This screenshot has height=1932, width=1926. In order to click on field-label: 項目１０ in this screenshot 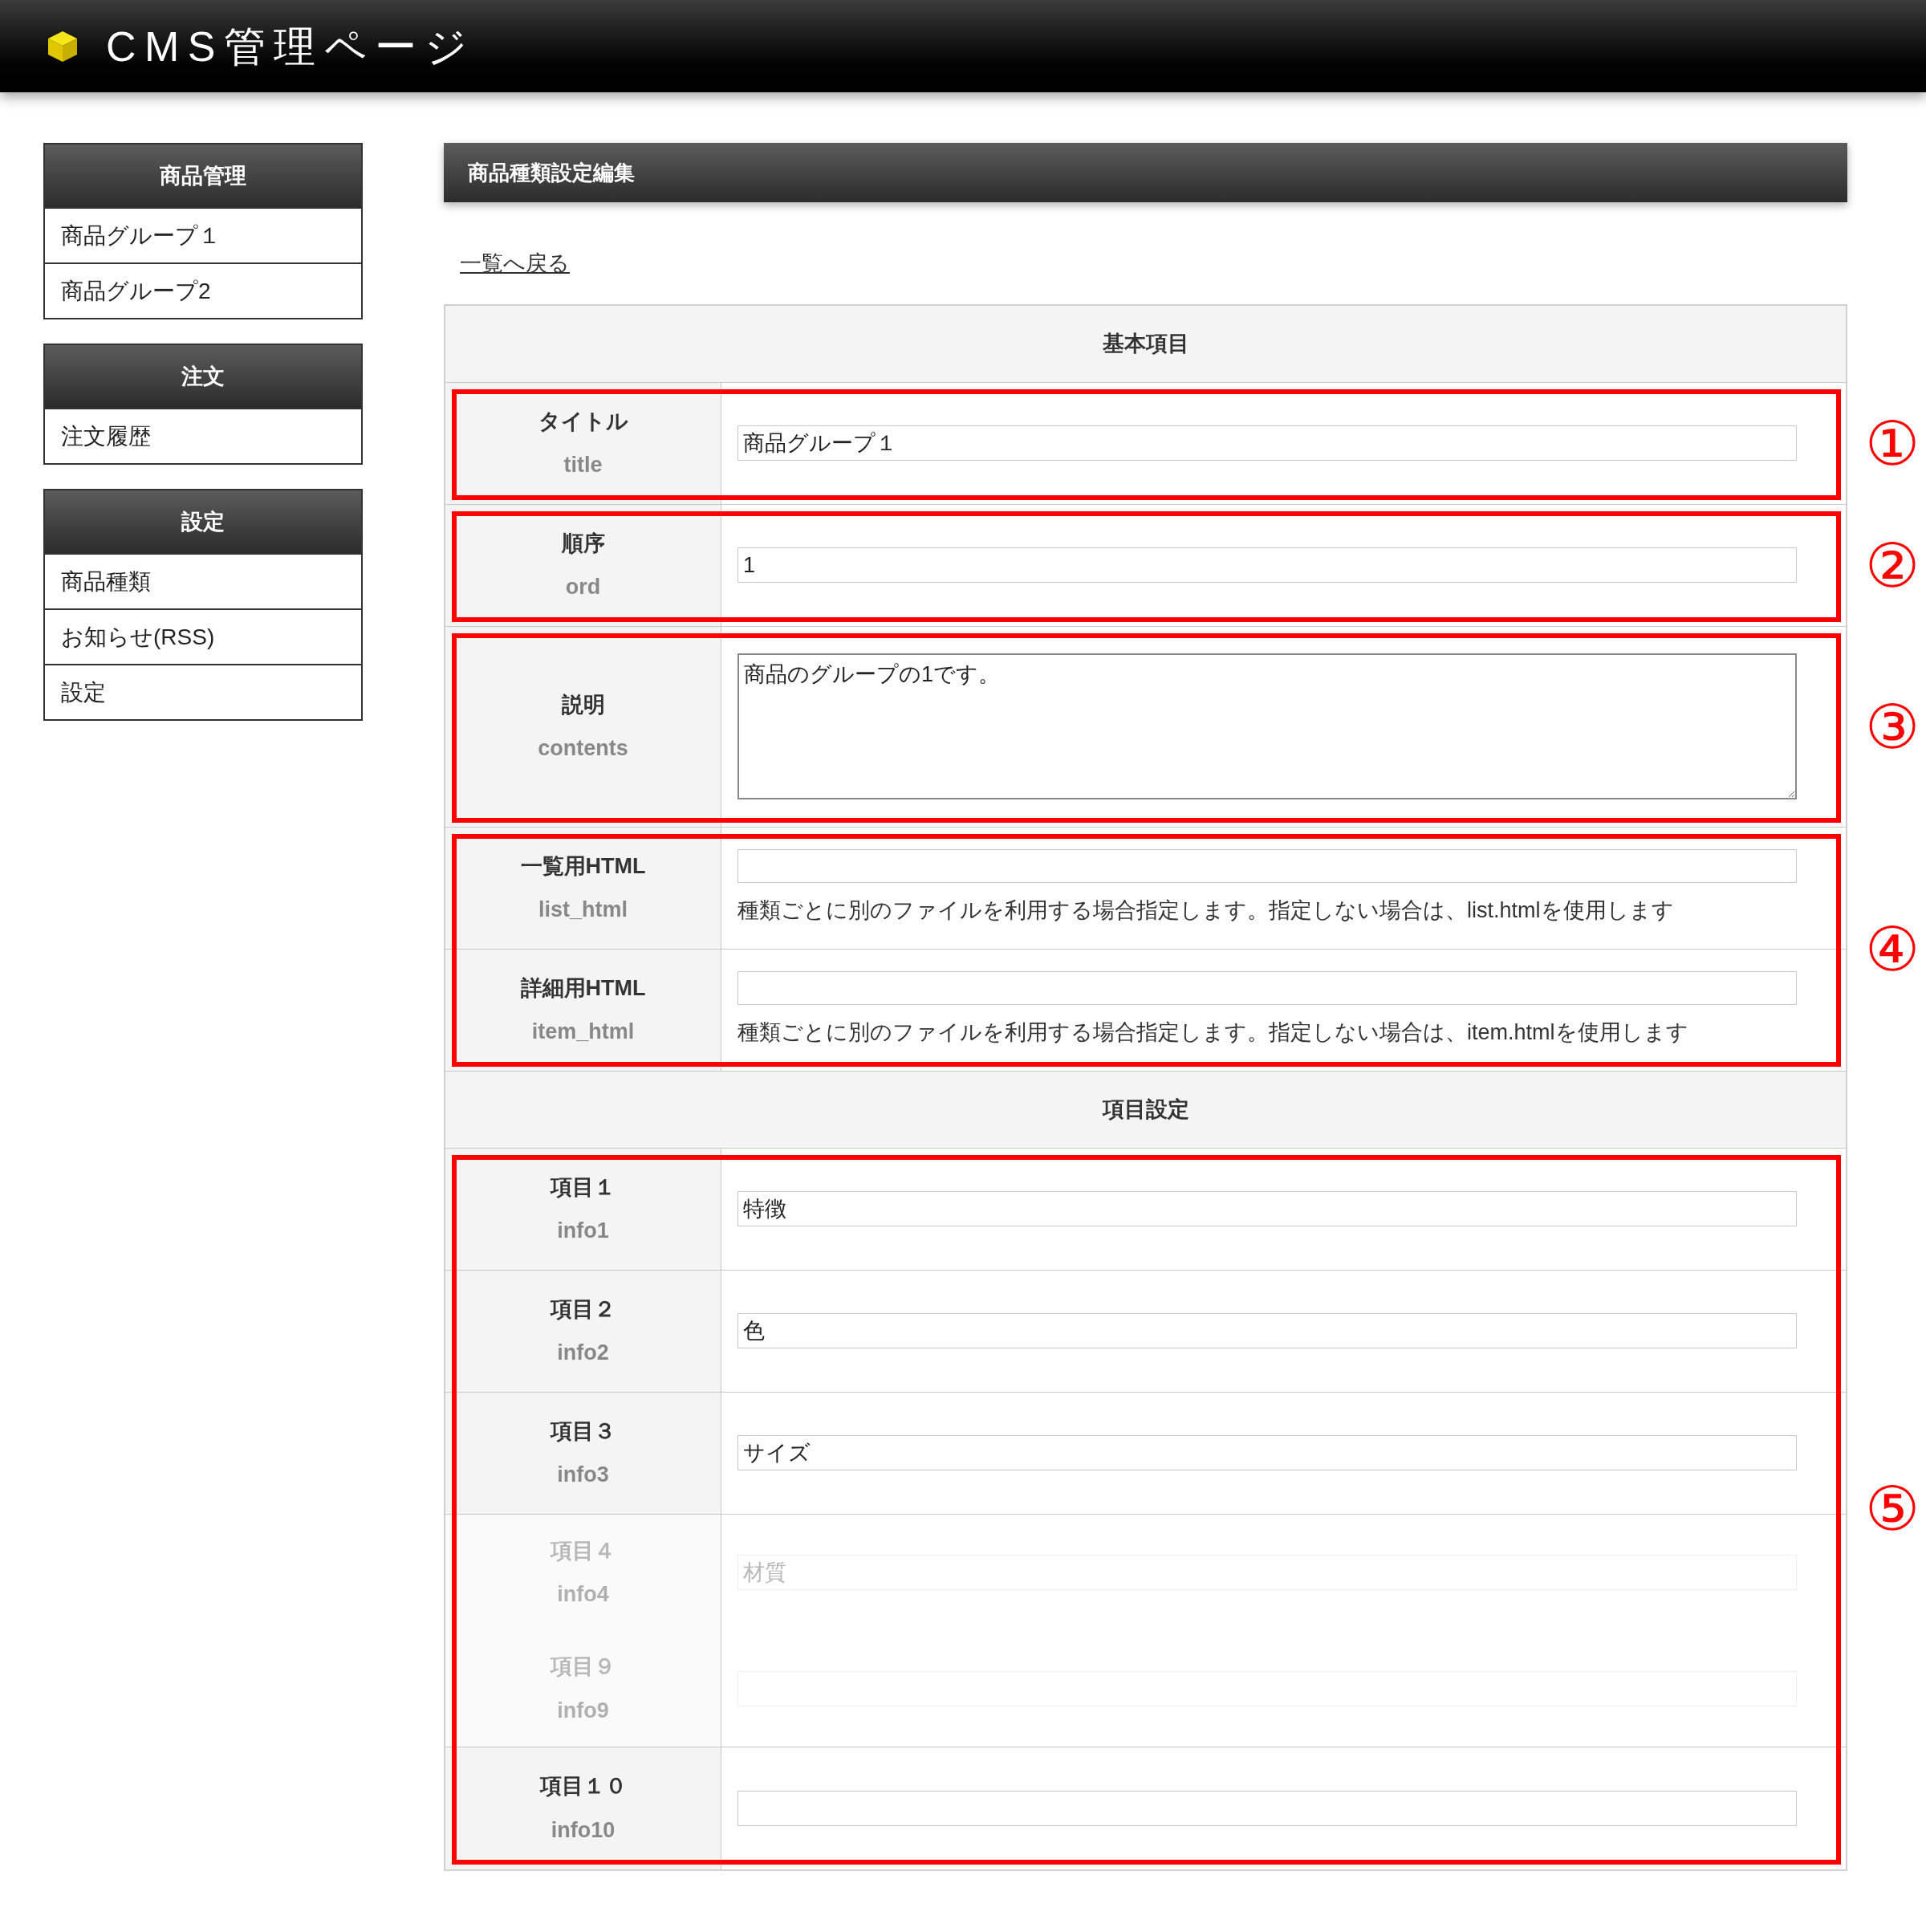, I will do `click(583, 1786)`.